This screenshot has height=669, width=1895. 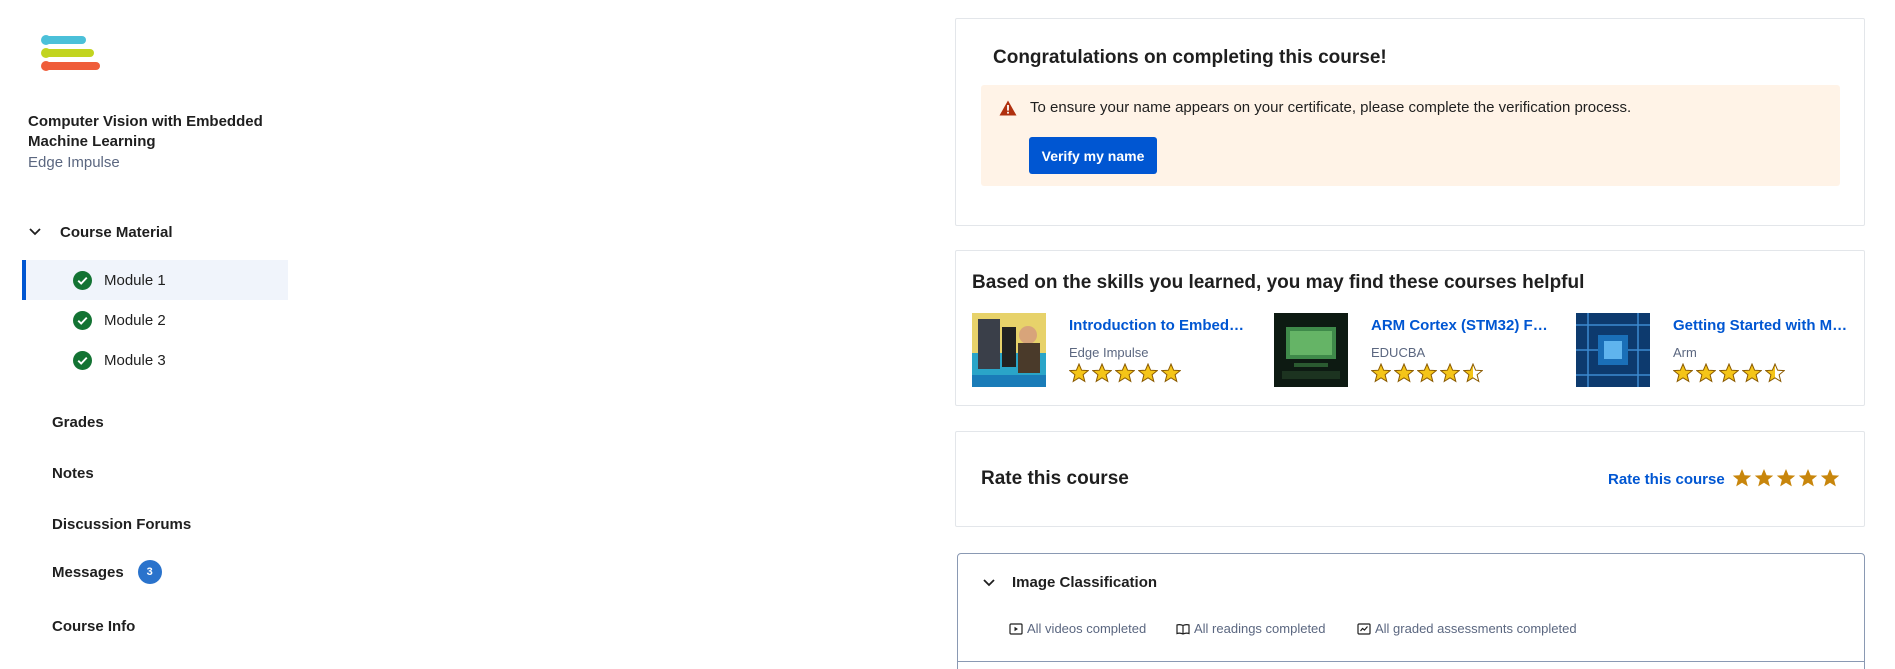 What do you see at coordinates (1398, 352) in the screenshot?
I see `recommended-course-partner: EDUCBA` at bounding box center [1398, 352].